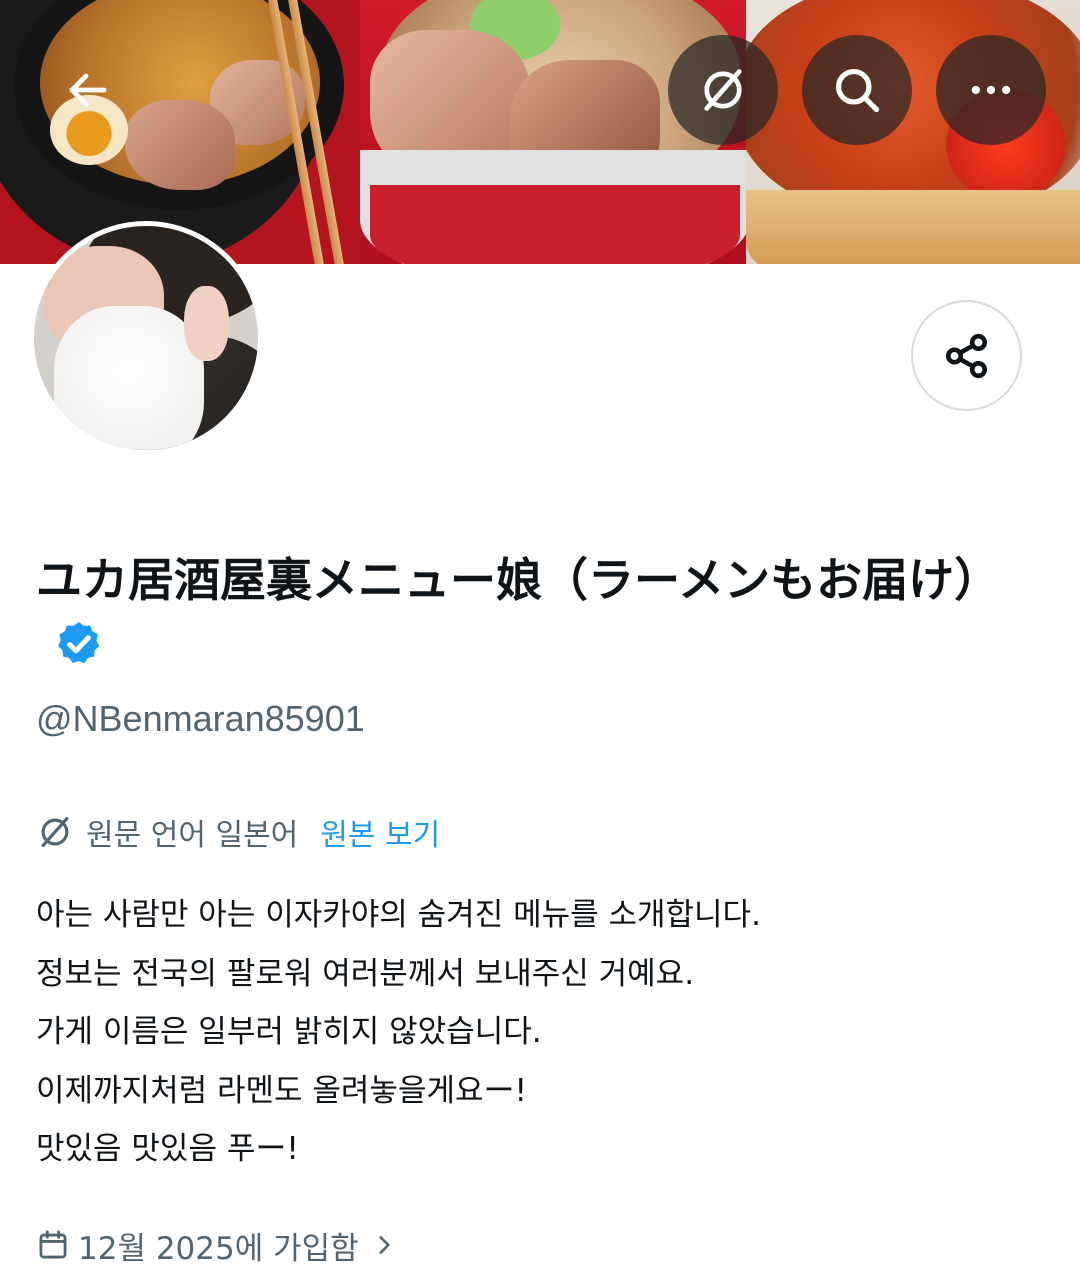  Describe the element at coordinates (200, 718) in the screenshot. I see `profile-handle: @NBenmaran85901` at that location.